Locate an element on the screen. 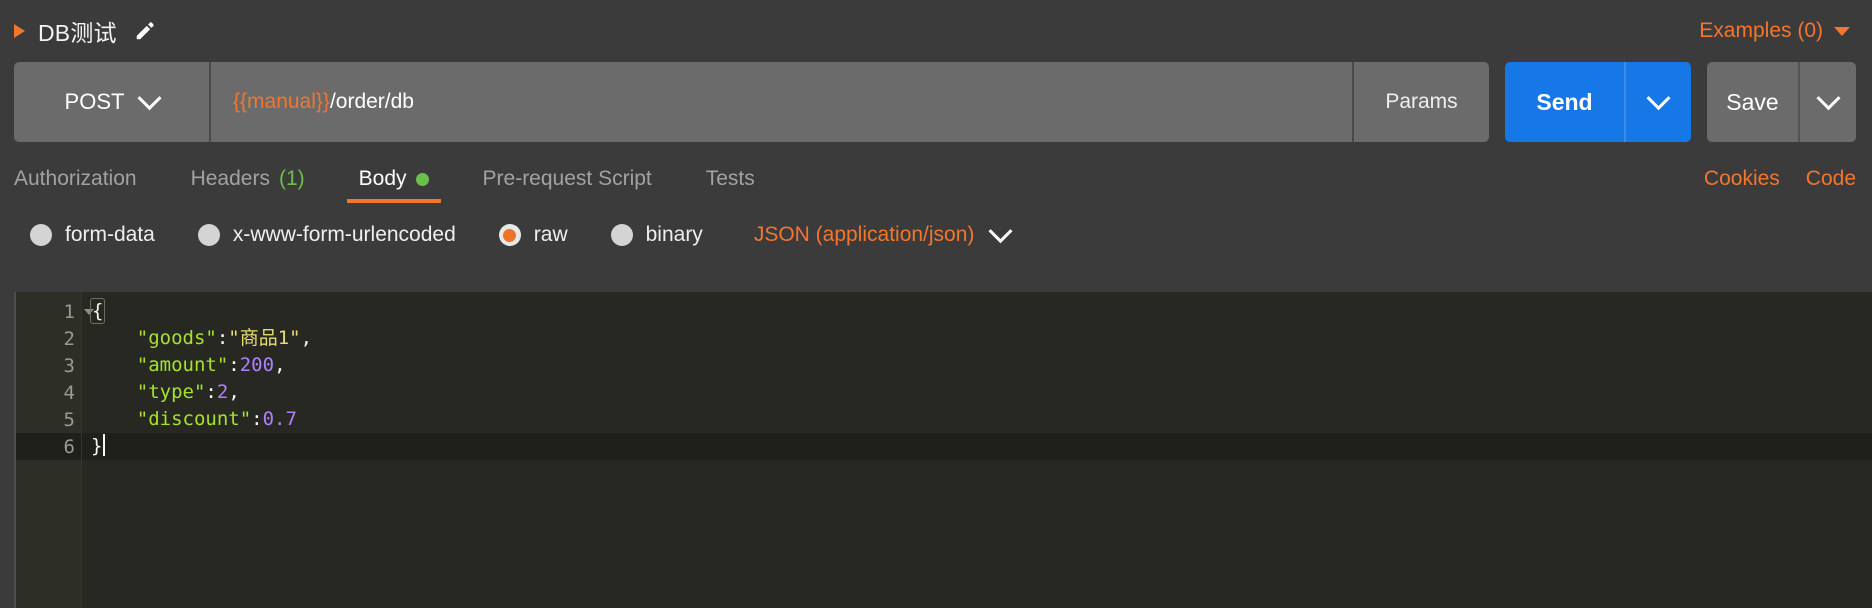 This screenshot has height=608, width=1872. body-type-urlencoded: x-www-form-urlencoded is located at coordinates (326, 235).